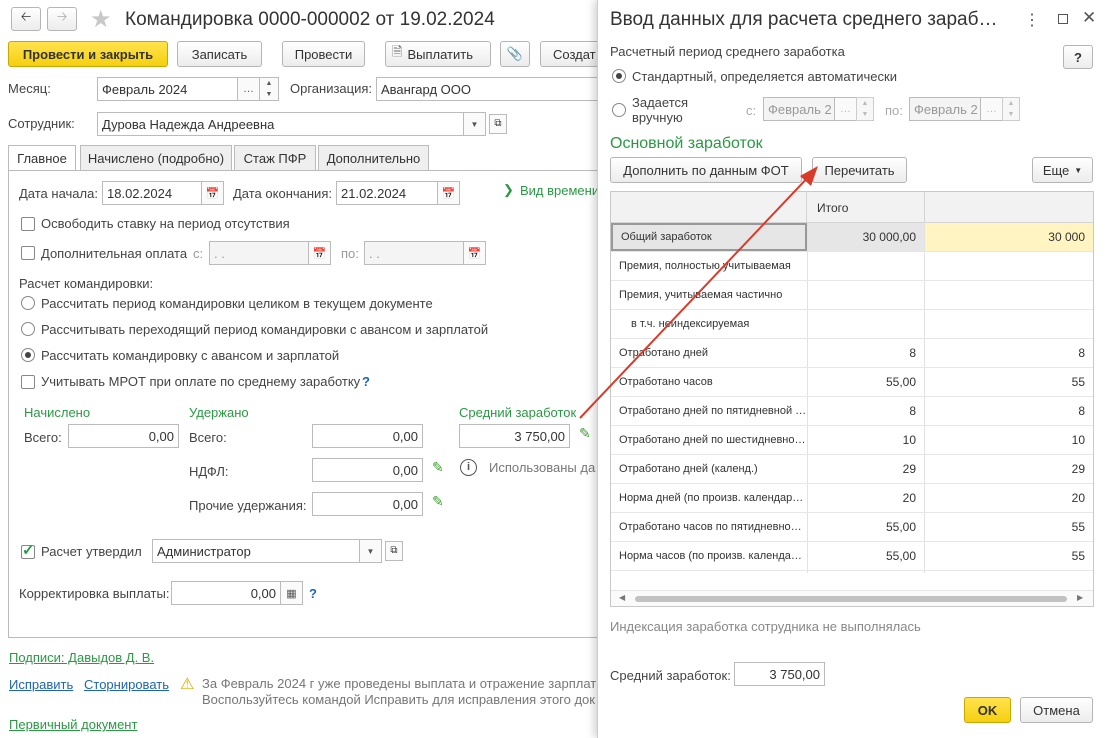 The image size is (1106, 738). I want to click on more-button-label: Еще, so click(1056, 170).